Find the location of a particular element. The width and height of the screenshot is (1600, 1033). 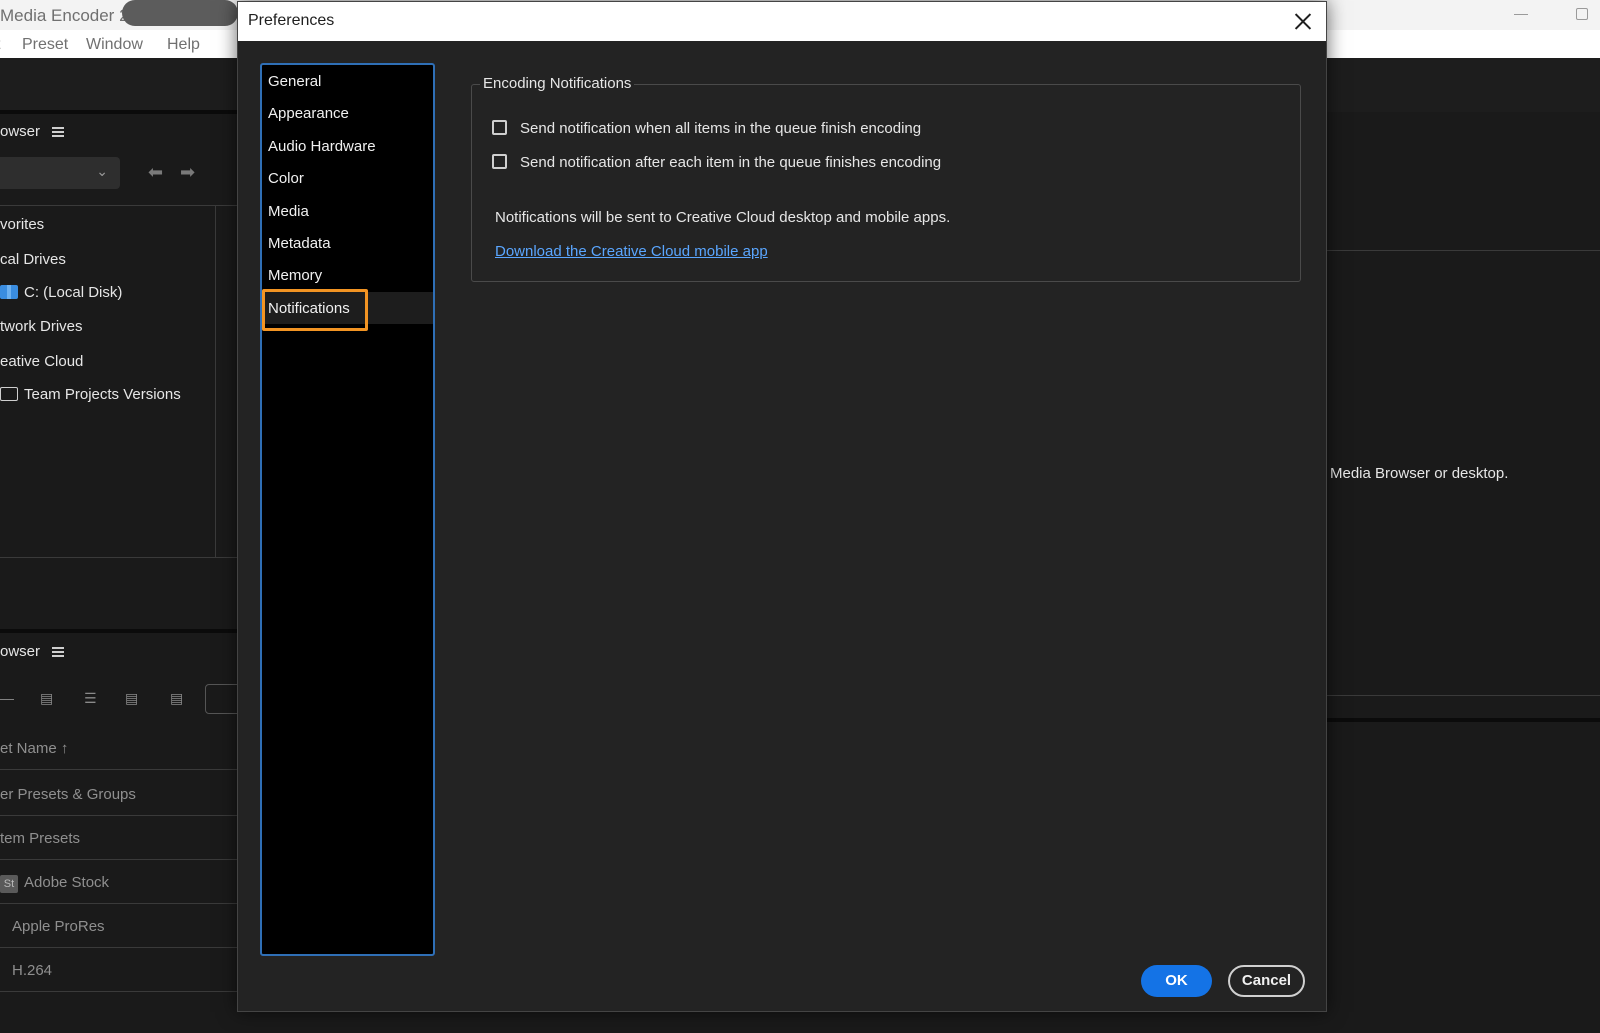

restore-icon is located at coordinates (1582, 14).